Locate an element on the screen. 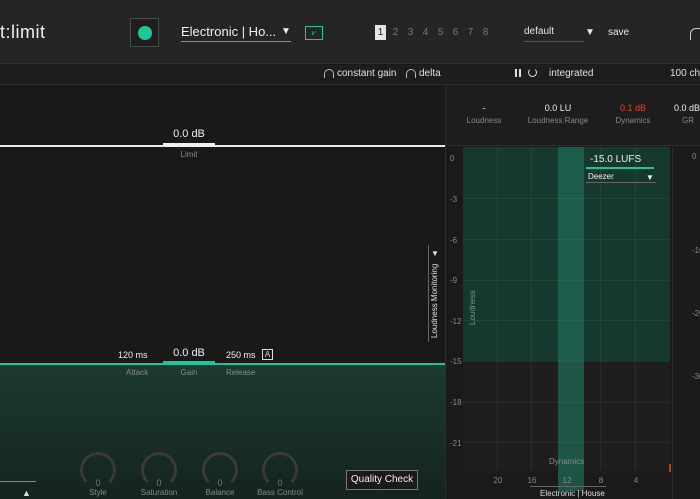 The height and width of the screenshot is (499, 700). loudness-monitoring-label: Loudness Monitoring is located at coordinates (434, 300).